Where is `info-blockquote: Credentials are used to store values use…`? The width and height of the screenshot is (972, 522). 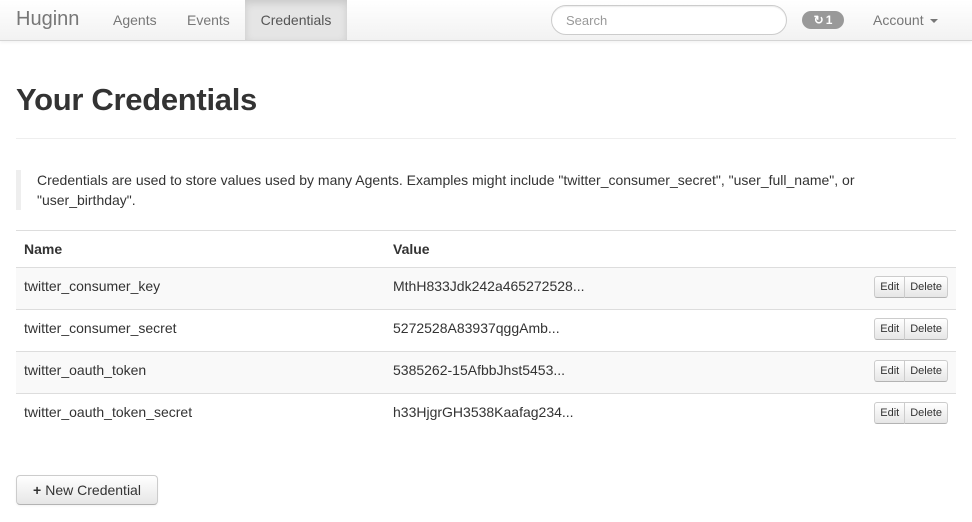
info-blockquote: Credentials are used to store values use… is located at coordinates (466, 190).